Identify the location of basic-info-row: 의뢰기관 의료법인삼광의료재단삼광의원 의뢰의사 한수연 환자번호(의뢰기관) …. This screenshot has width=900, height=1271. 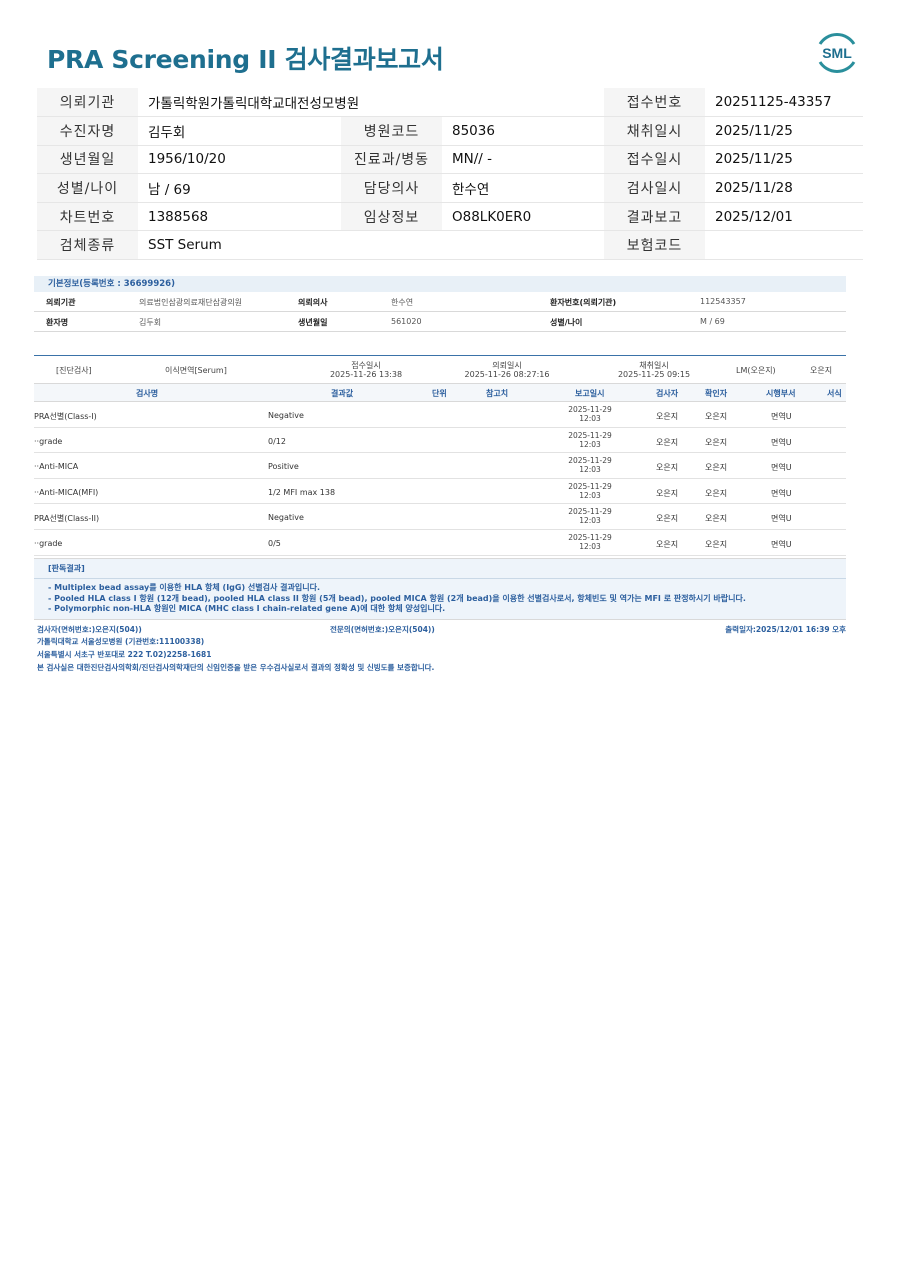
(440, 302).